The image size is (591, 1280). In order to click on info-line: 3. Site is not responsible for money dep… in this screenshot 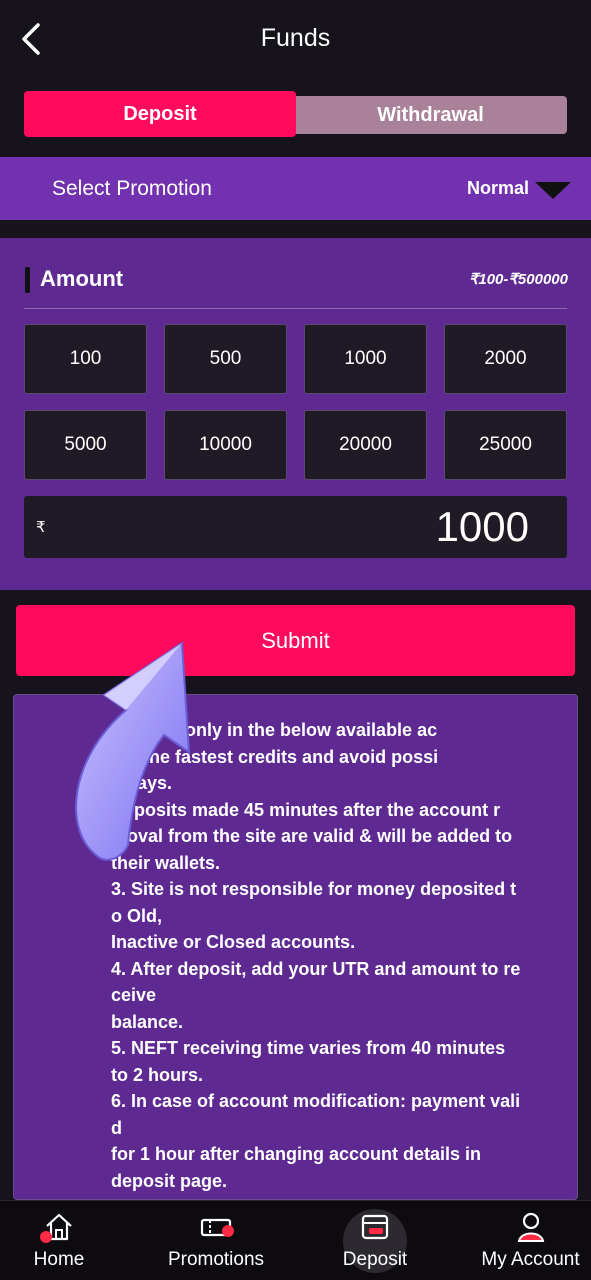, I will do `click(314, 889)`.